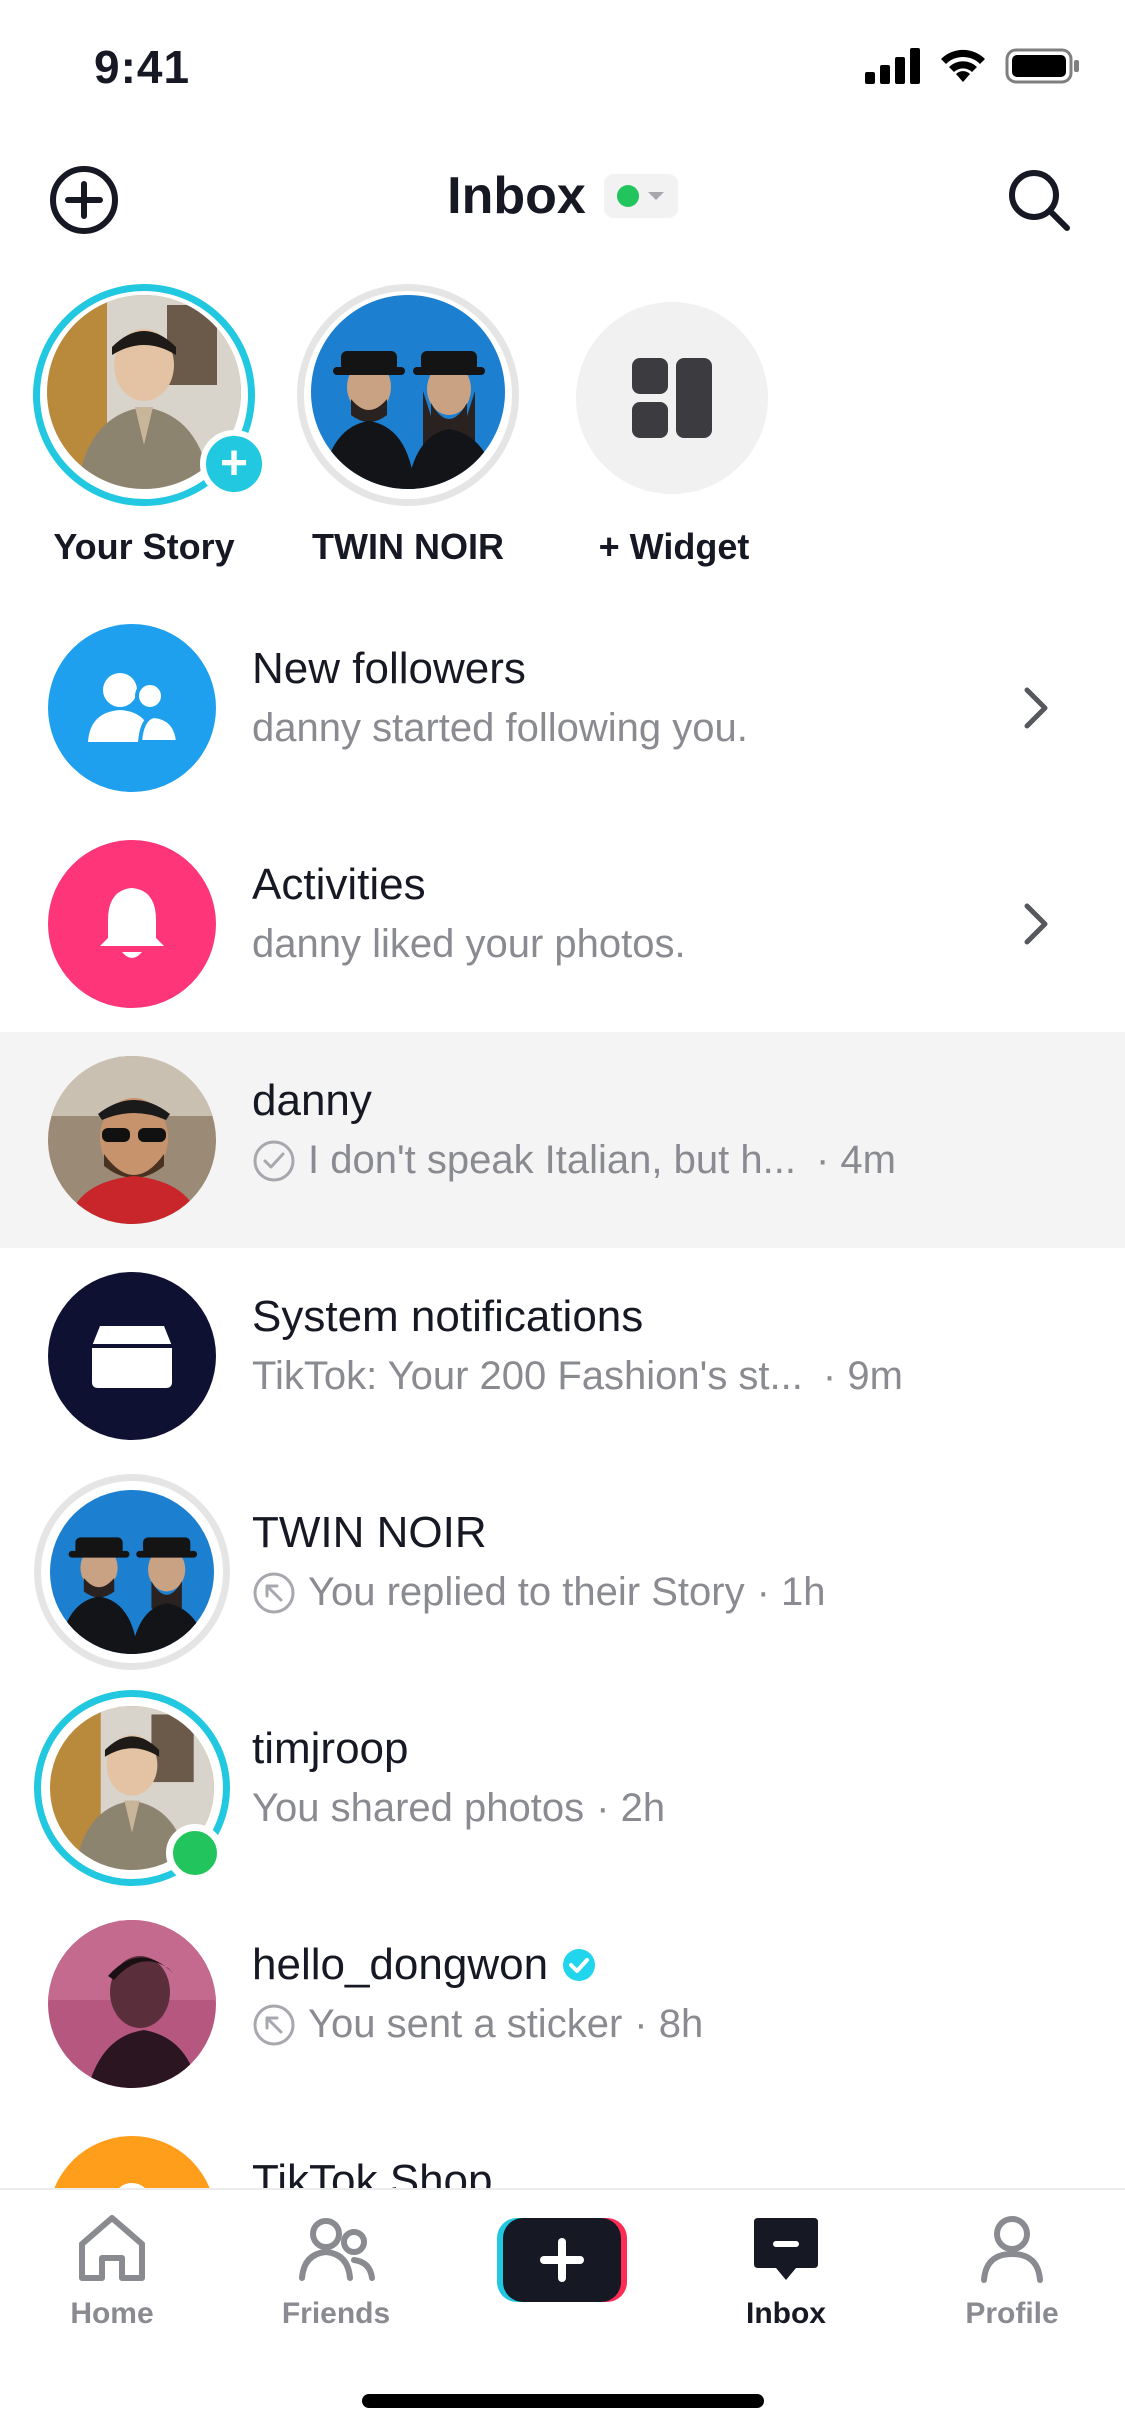 The width and height of the screenshot is (1125, 2436). What do you see at coordinates (400, 1964) in the screenshot?
I see `row-title: hello_dongwon` at bounding box center [400, 1964].